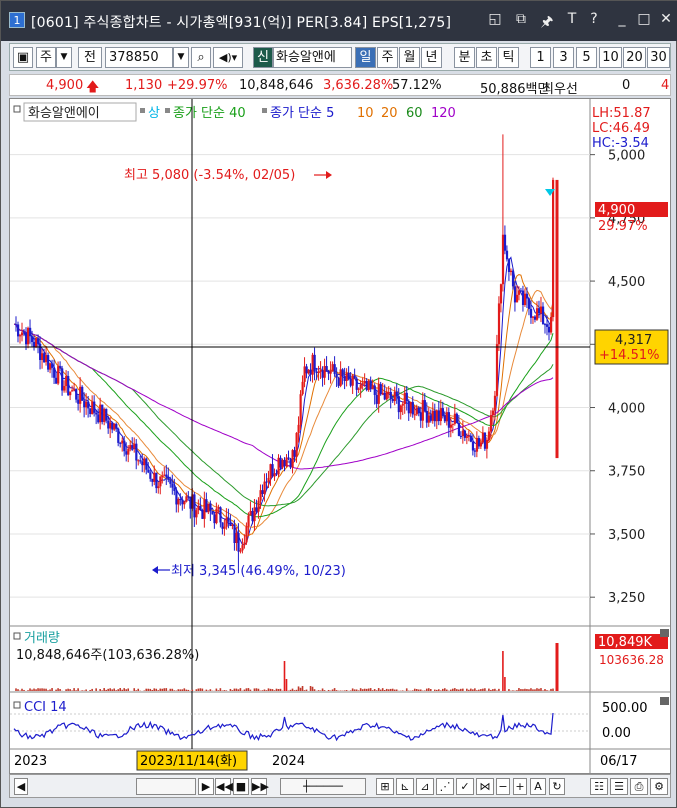 The width and height of the screenshot is (677, 808). Describe the element at coordinates (599, 786) in the screenshot. I see `layout-grid-icon: ☷` at that location.